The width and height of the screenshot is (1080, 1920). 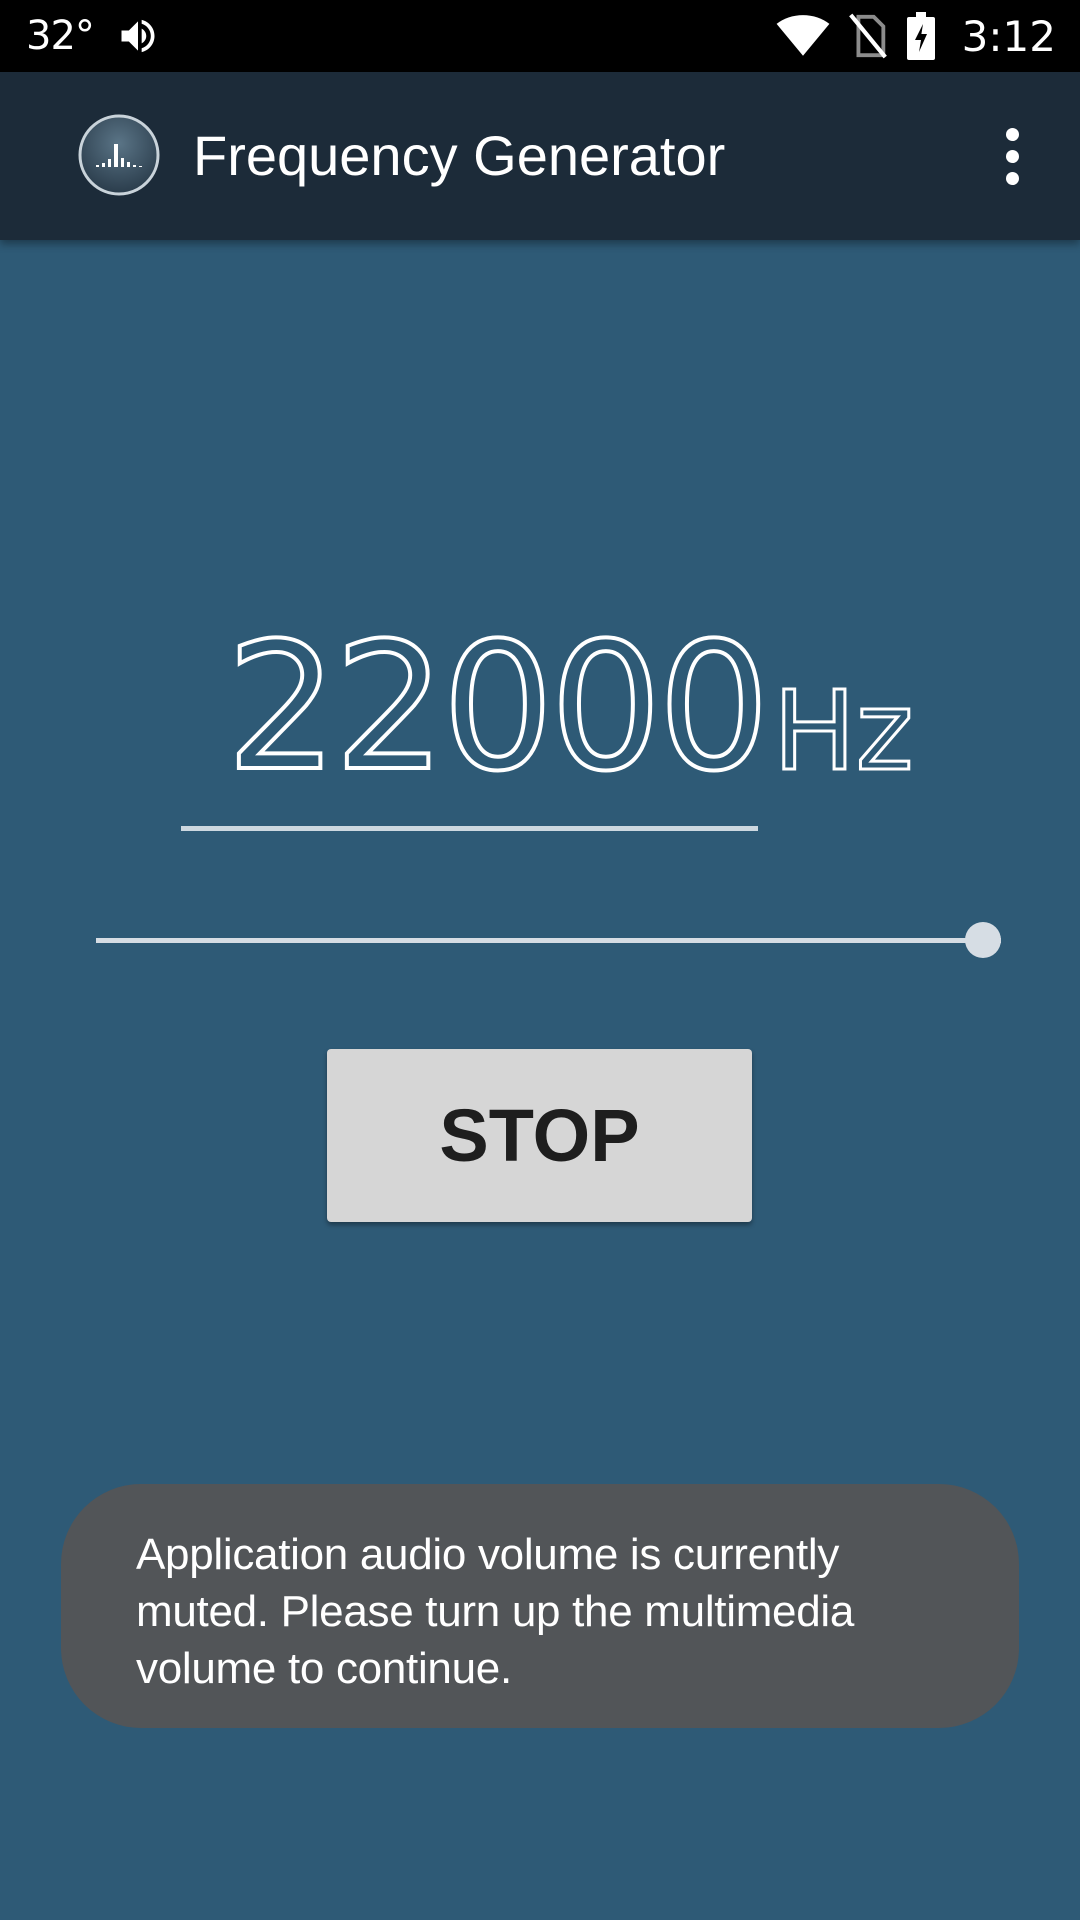 I want to click on stop-button: STOP, so click(x=539, y=1135).